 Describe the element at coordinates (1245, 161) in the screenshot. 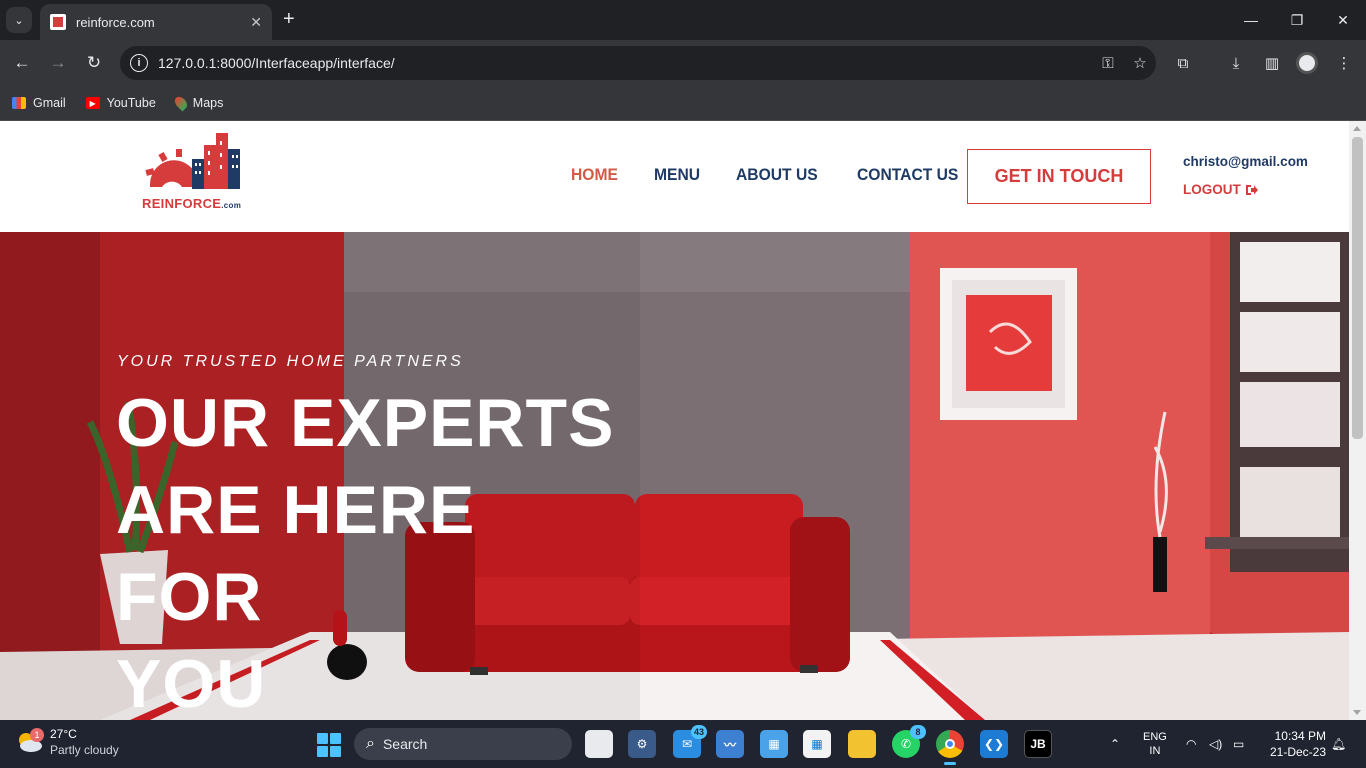

I see `user-email: christo@gmail.com` at that location.